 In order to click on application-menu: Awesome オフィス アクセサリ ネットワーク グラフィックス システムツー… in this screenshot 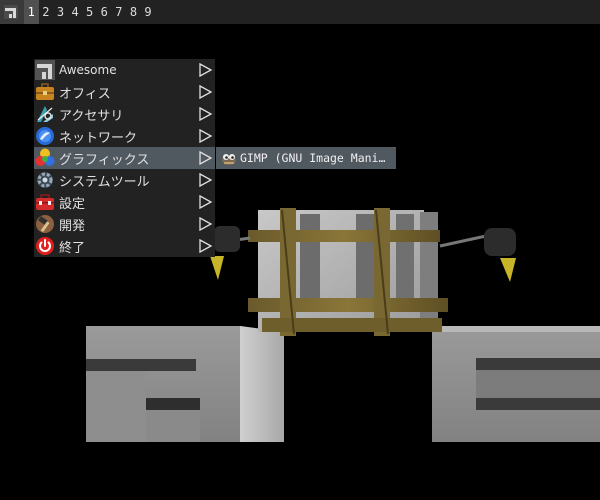, I will do `click(124, 158)`.